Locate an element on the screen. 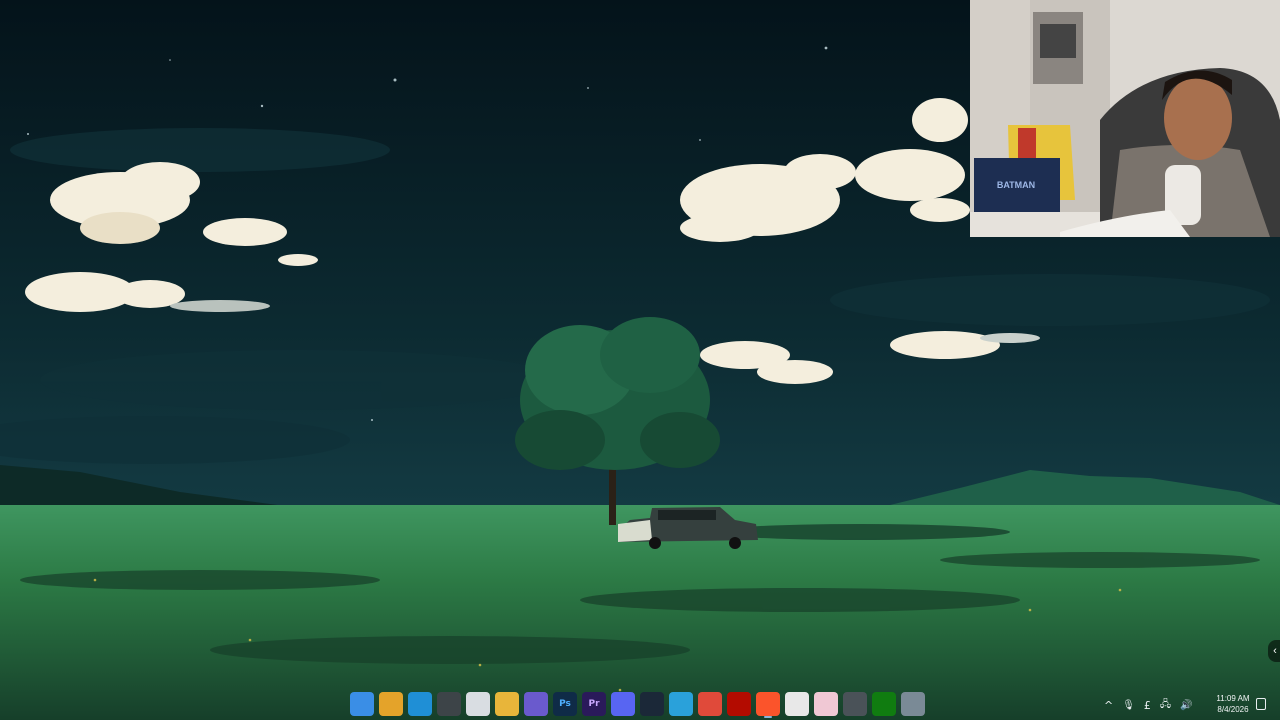 This screenshot has height=720, width=1280. chrome-icon is located at coordinates (391, 704).